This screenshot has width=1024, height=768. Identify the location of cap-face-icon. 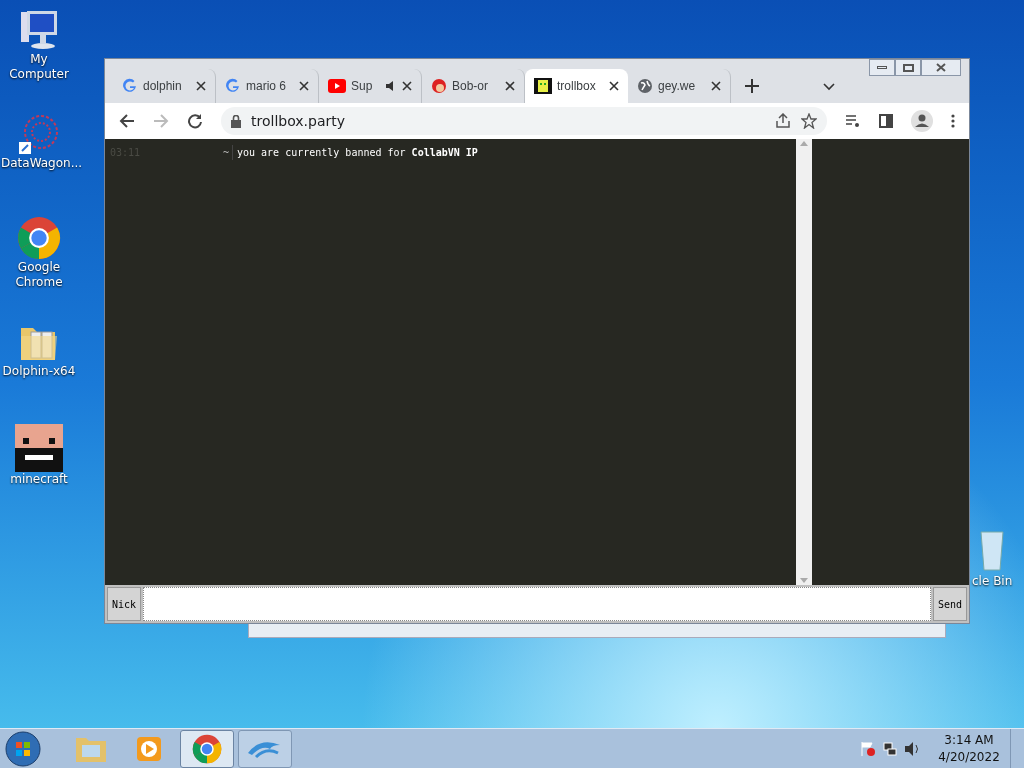
(439, 86).